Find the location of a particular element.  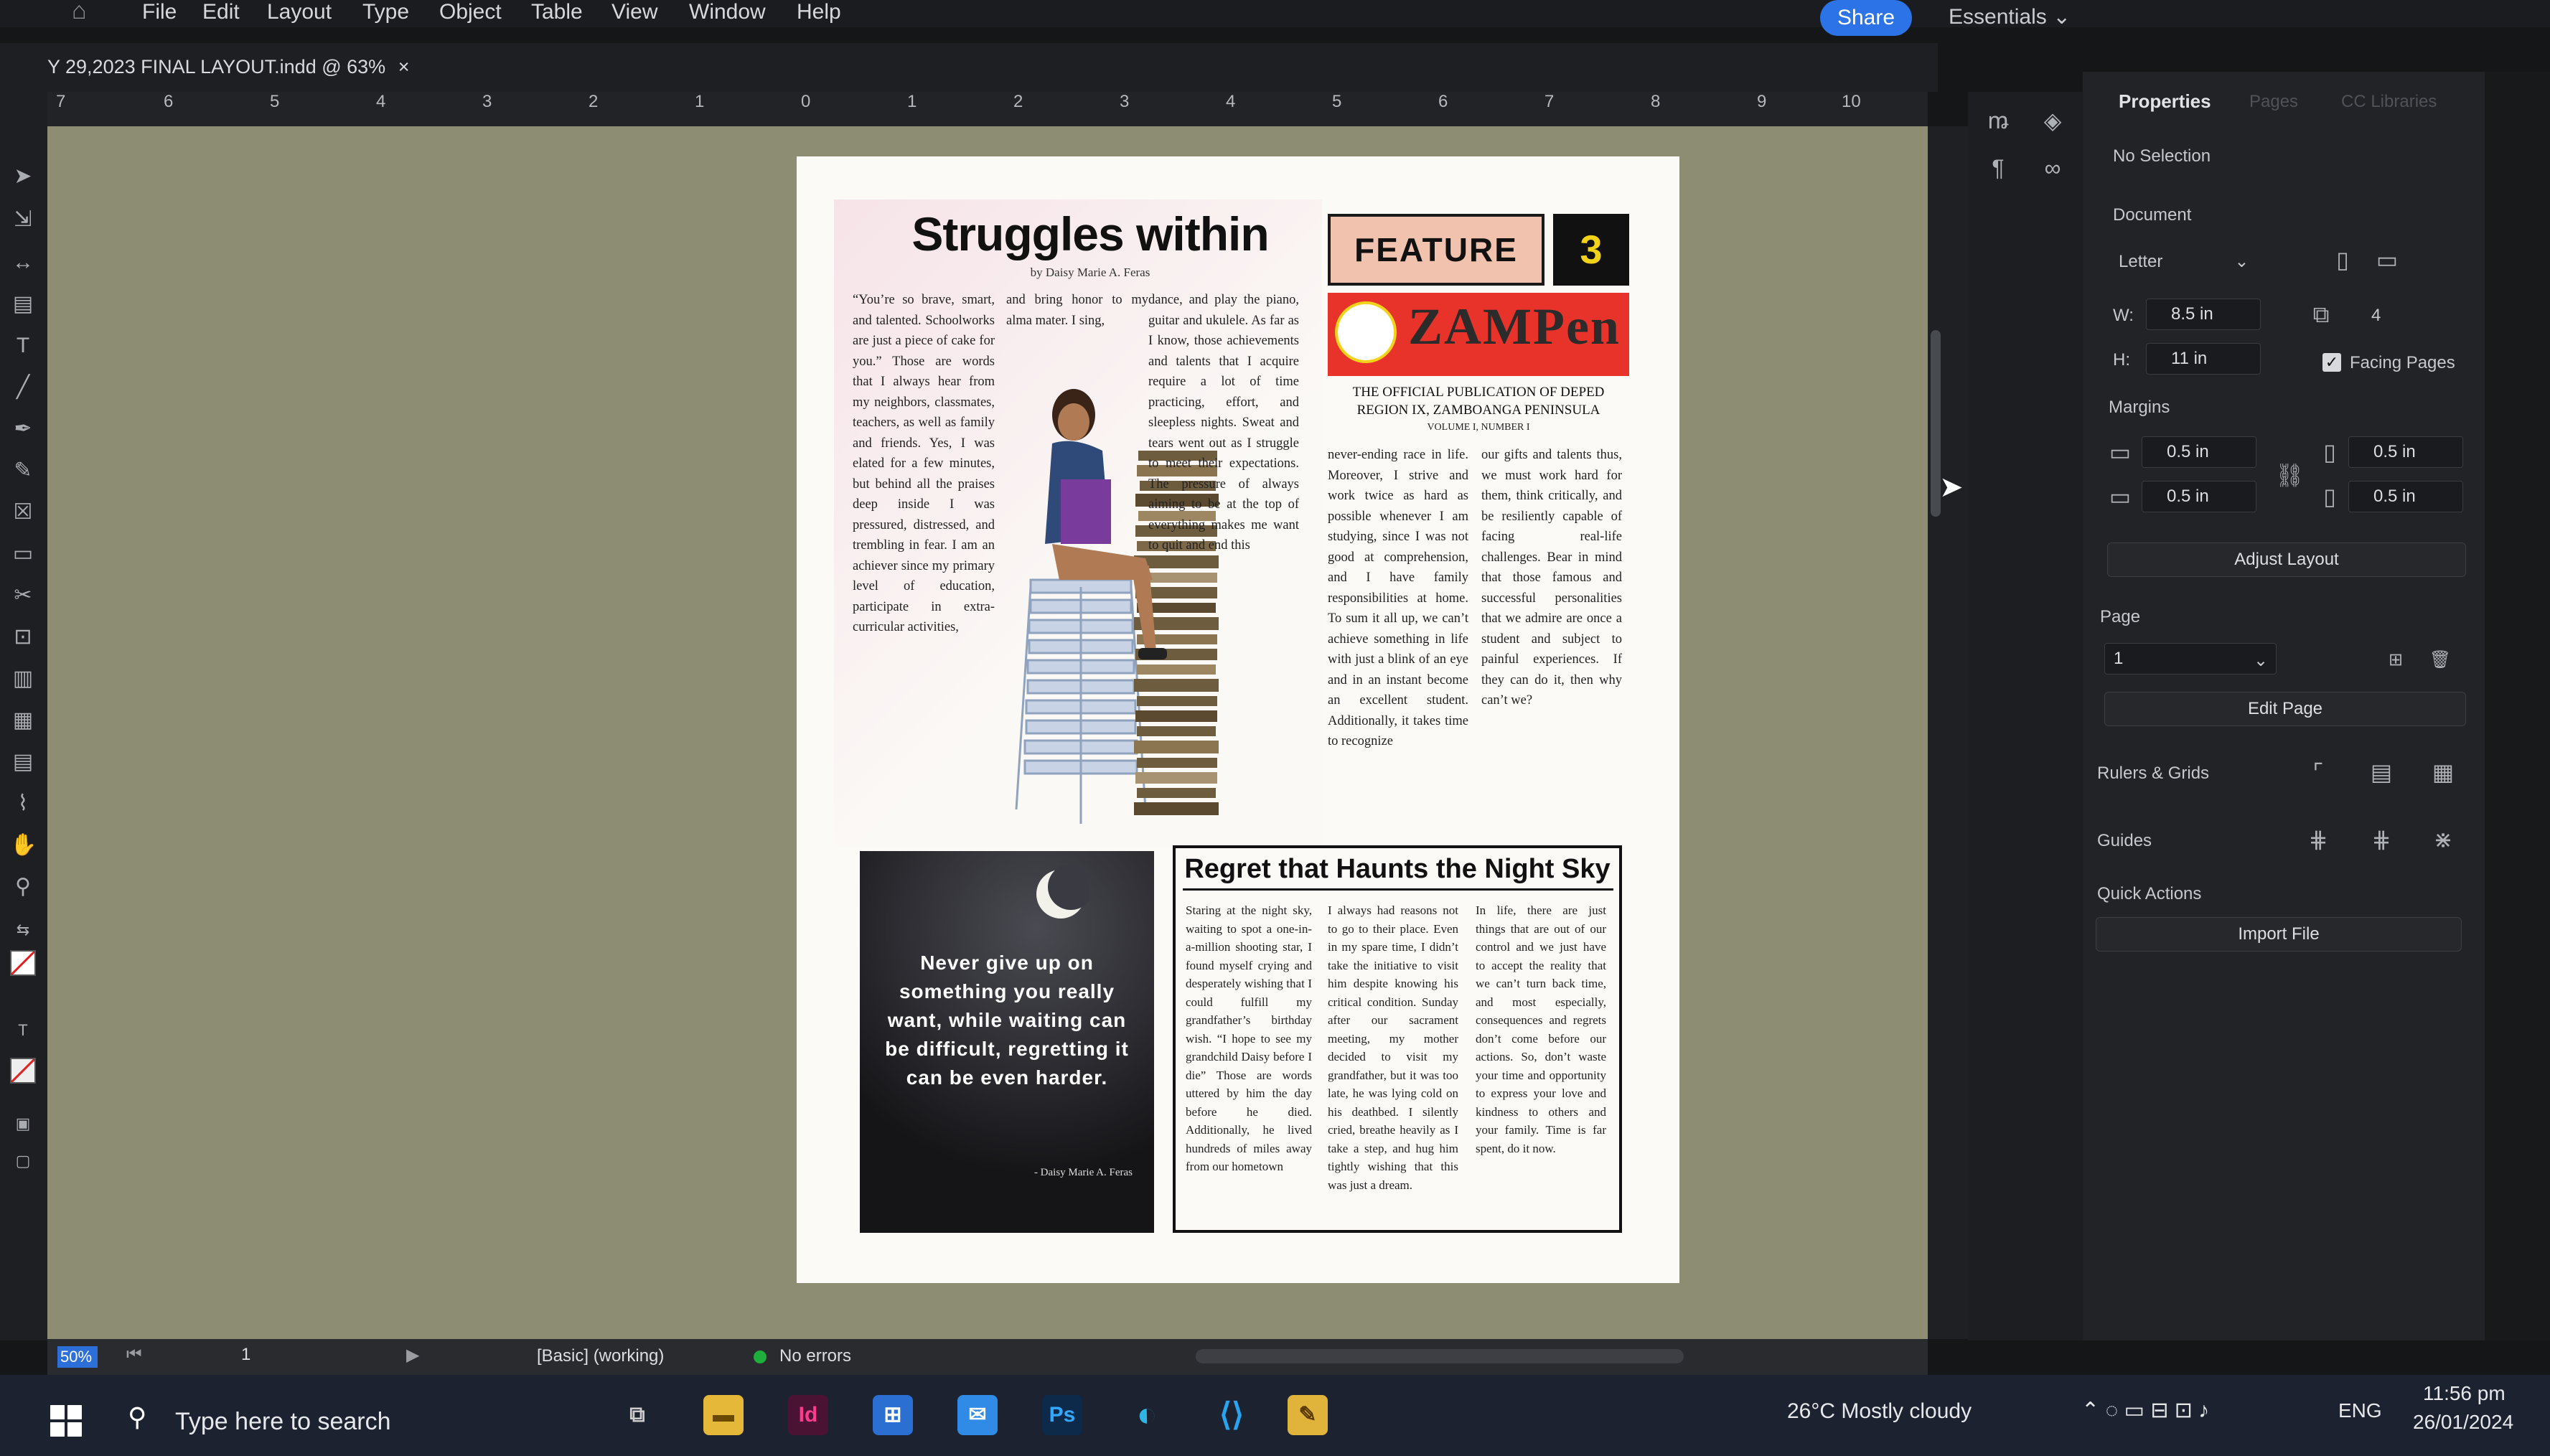

pencil-tool-icon: ✎ is located at coordinates (23, 471).